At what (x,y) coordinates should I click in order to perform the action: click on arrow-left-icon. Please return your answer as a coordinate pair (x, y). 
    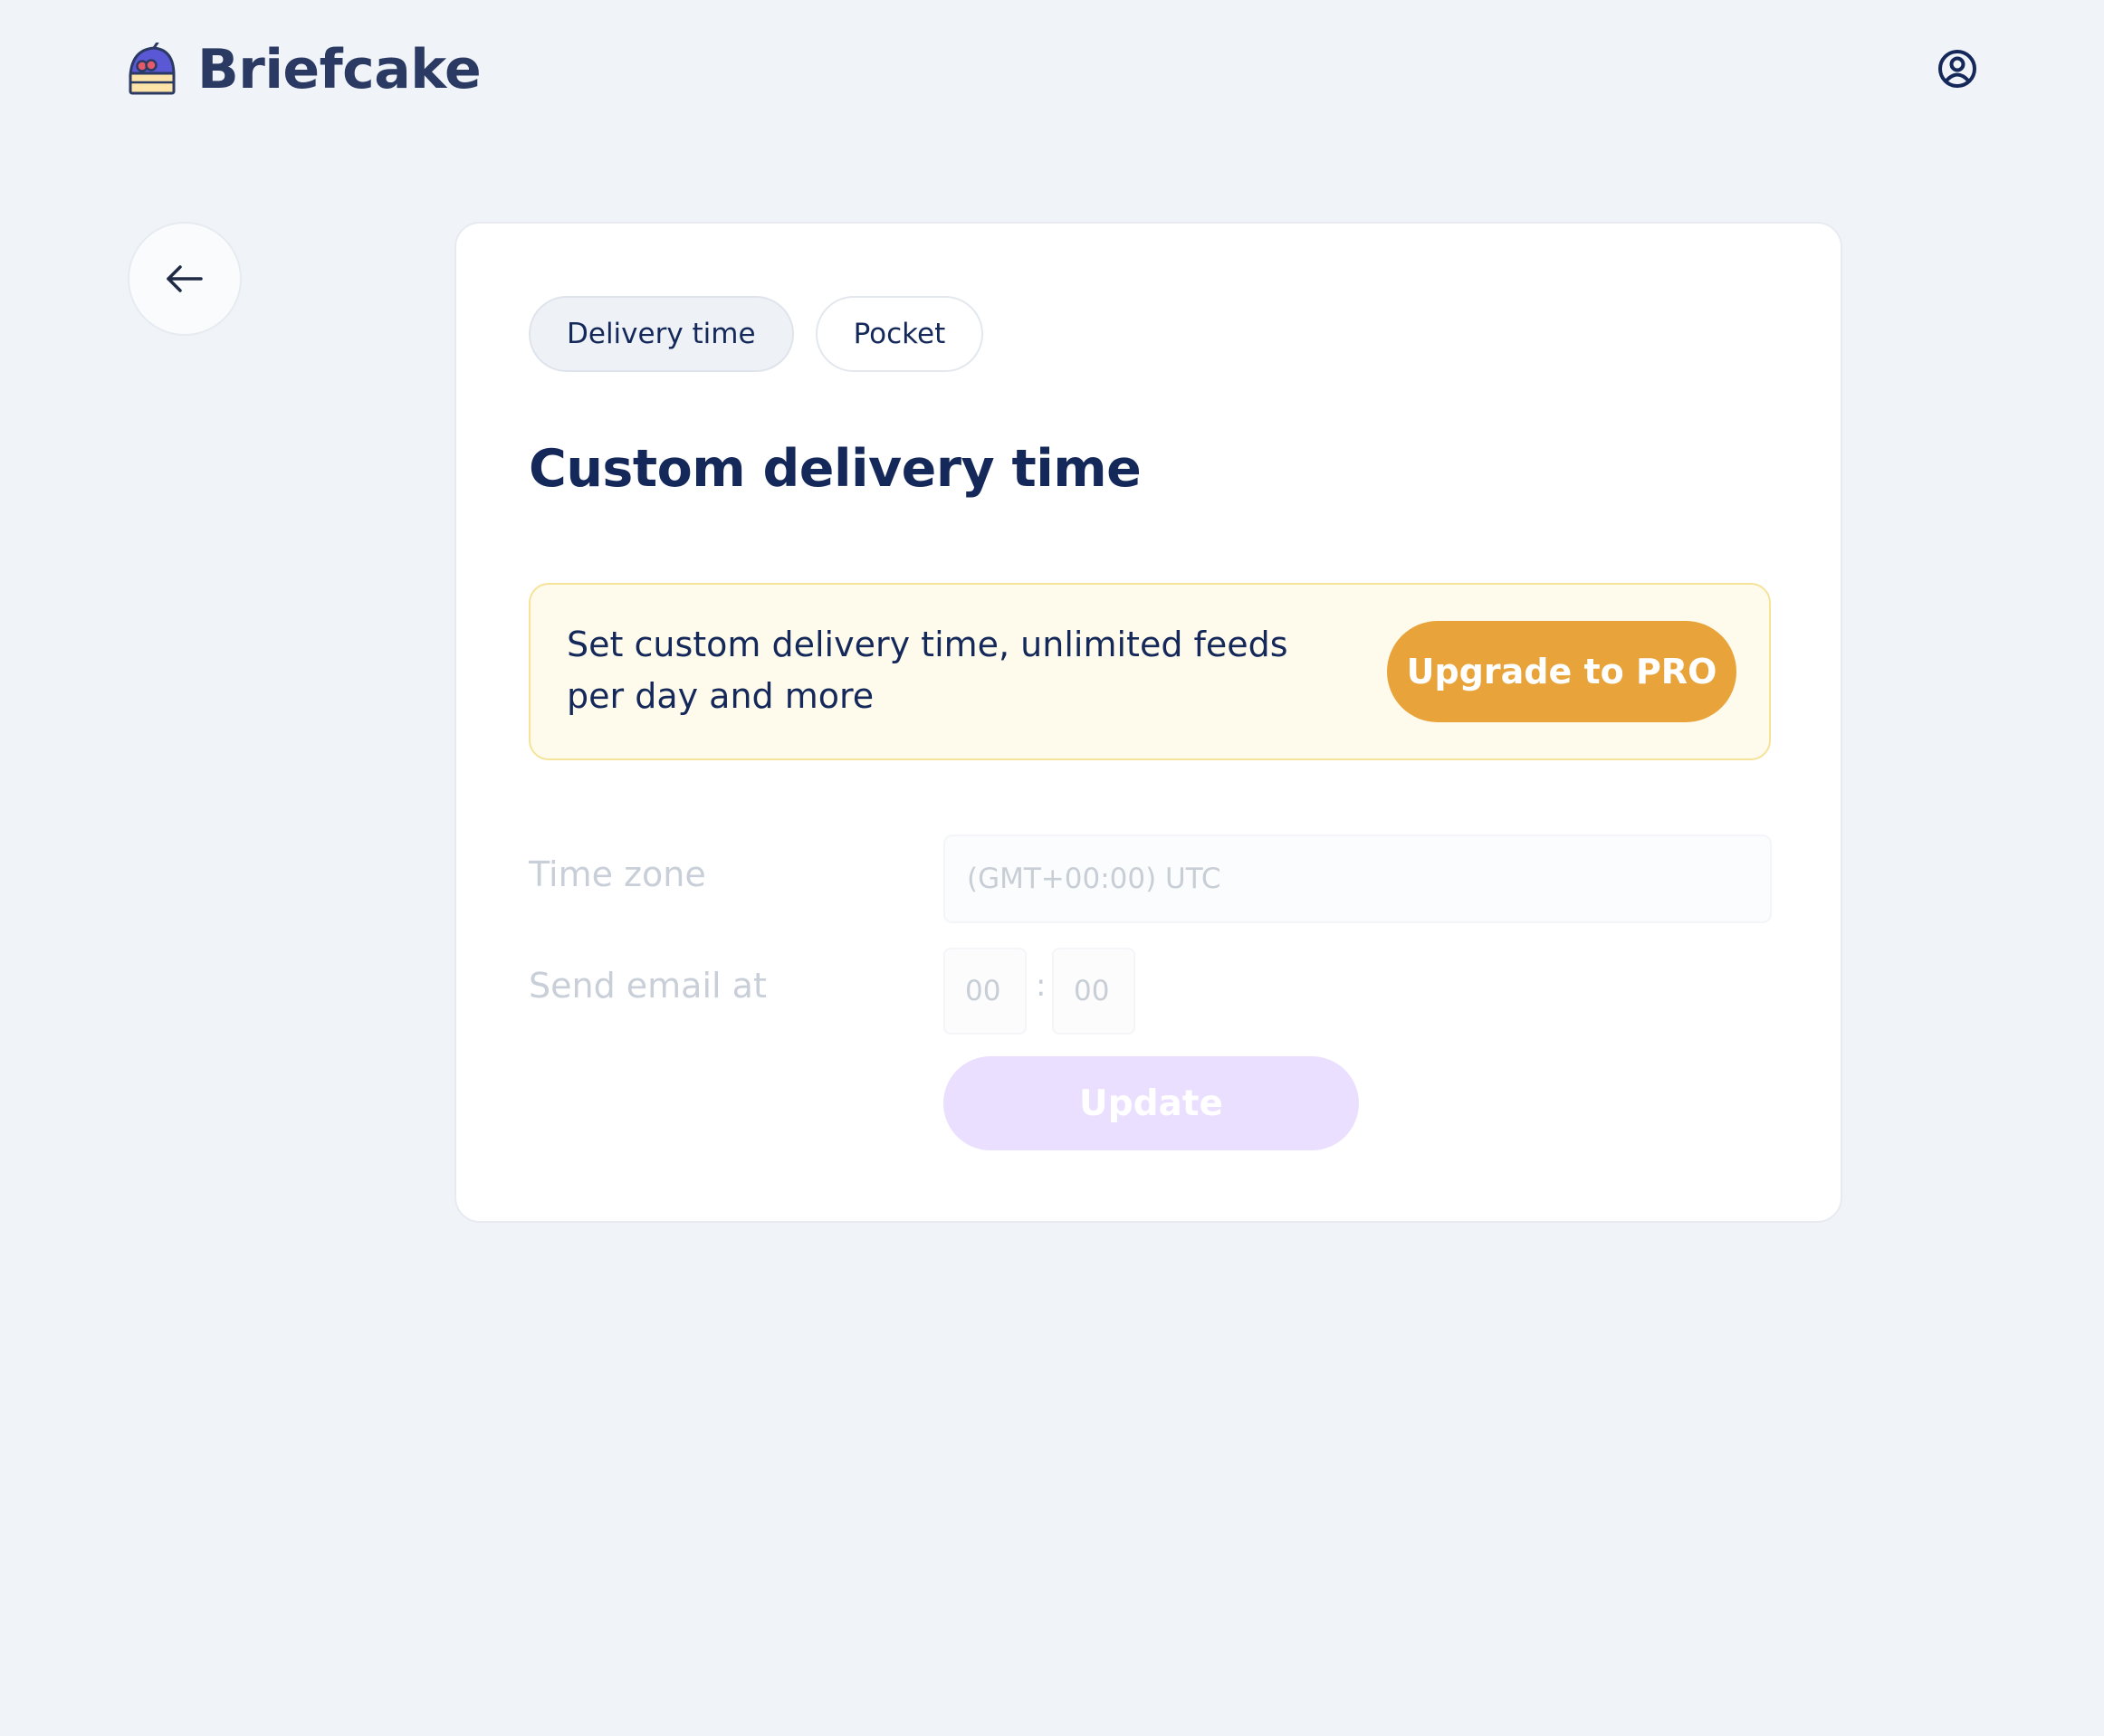
    Looking at the image, I should click on (185, 278).